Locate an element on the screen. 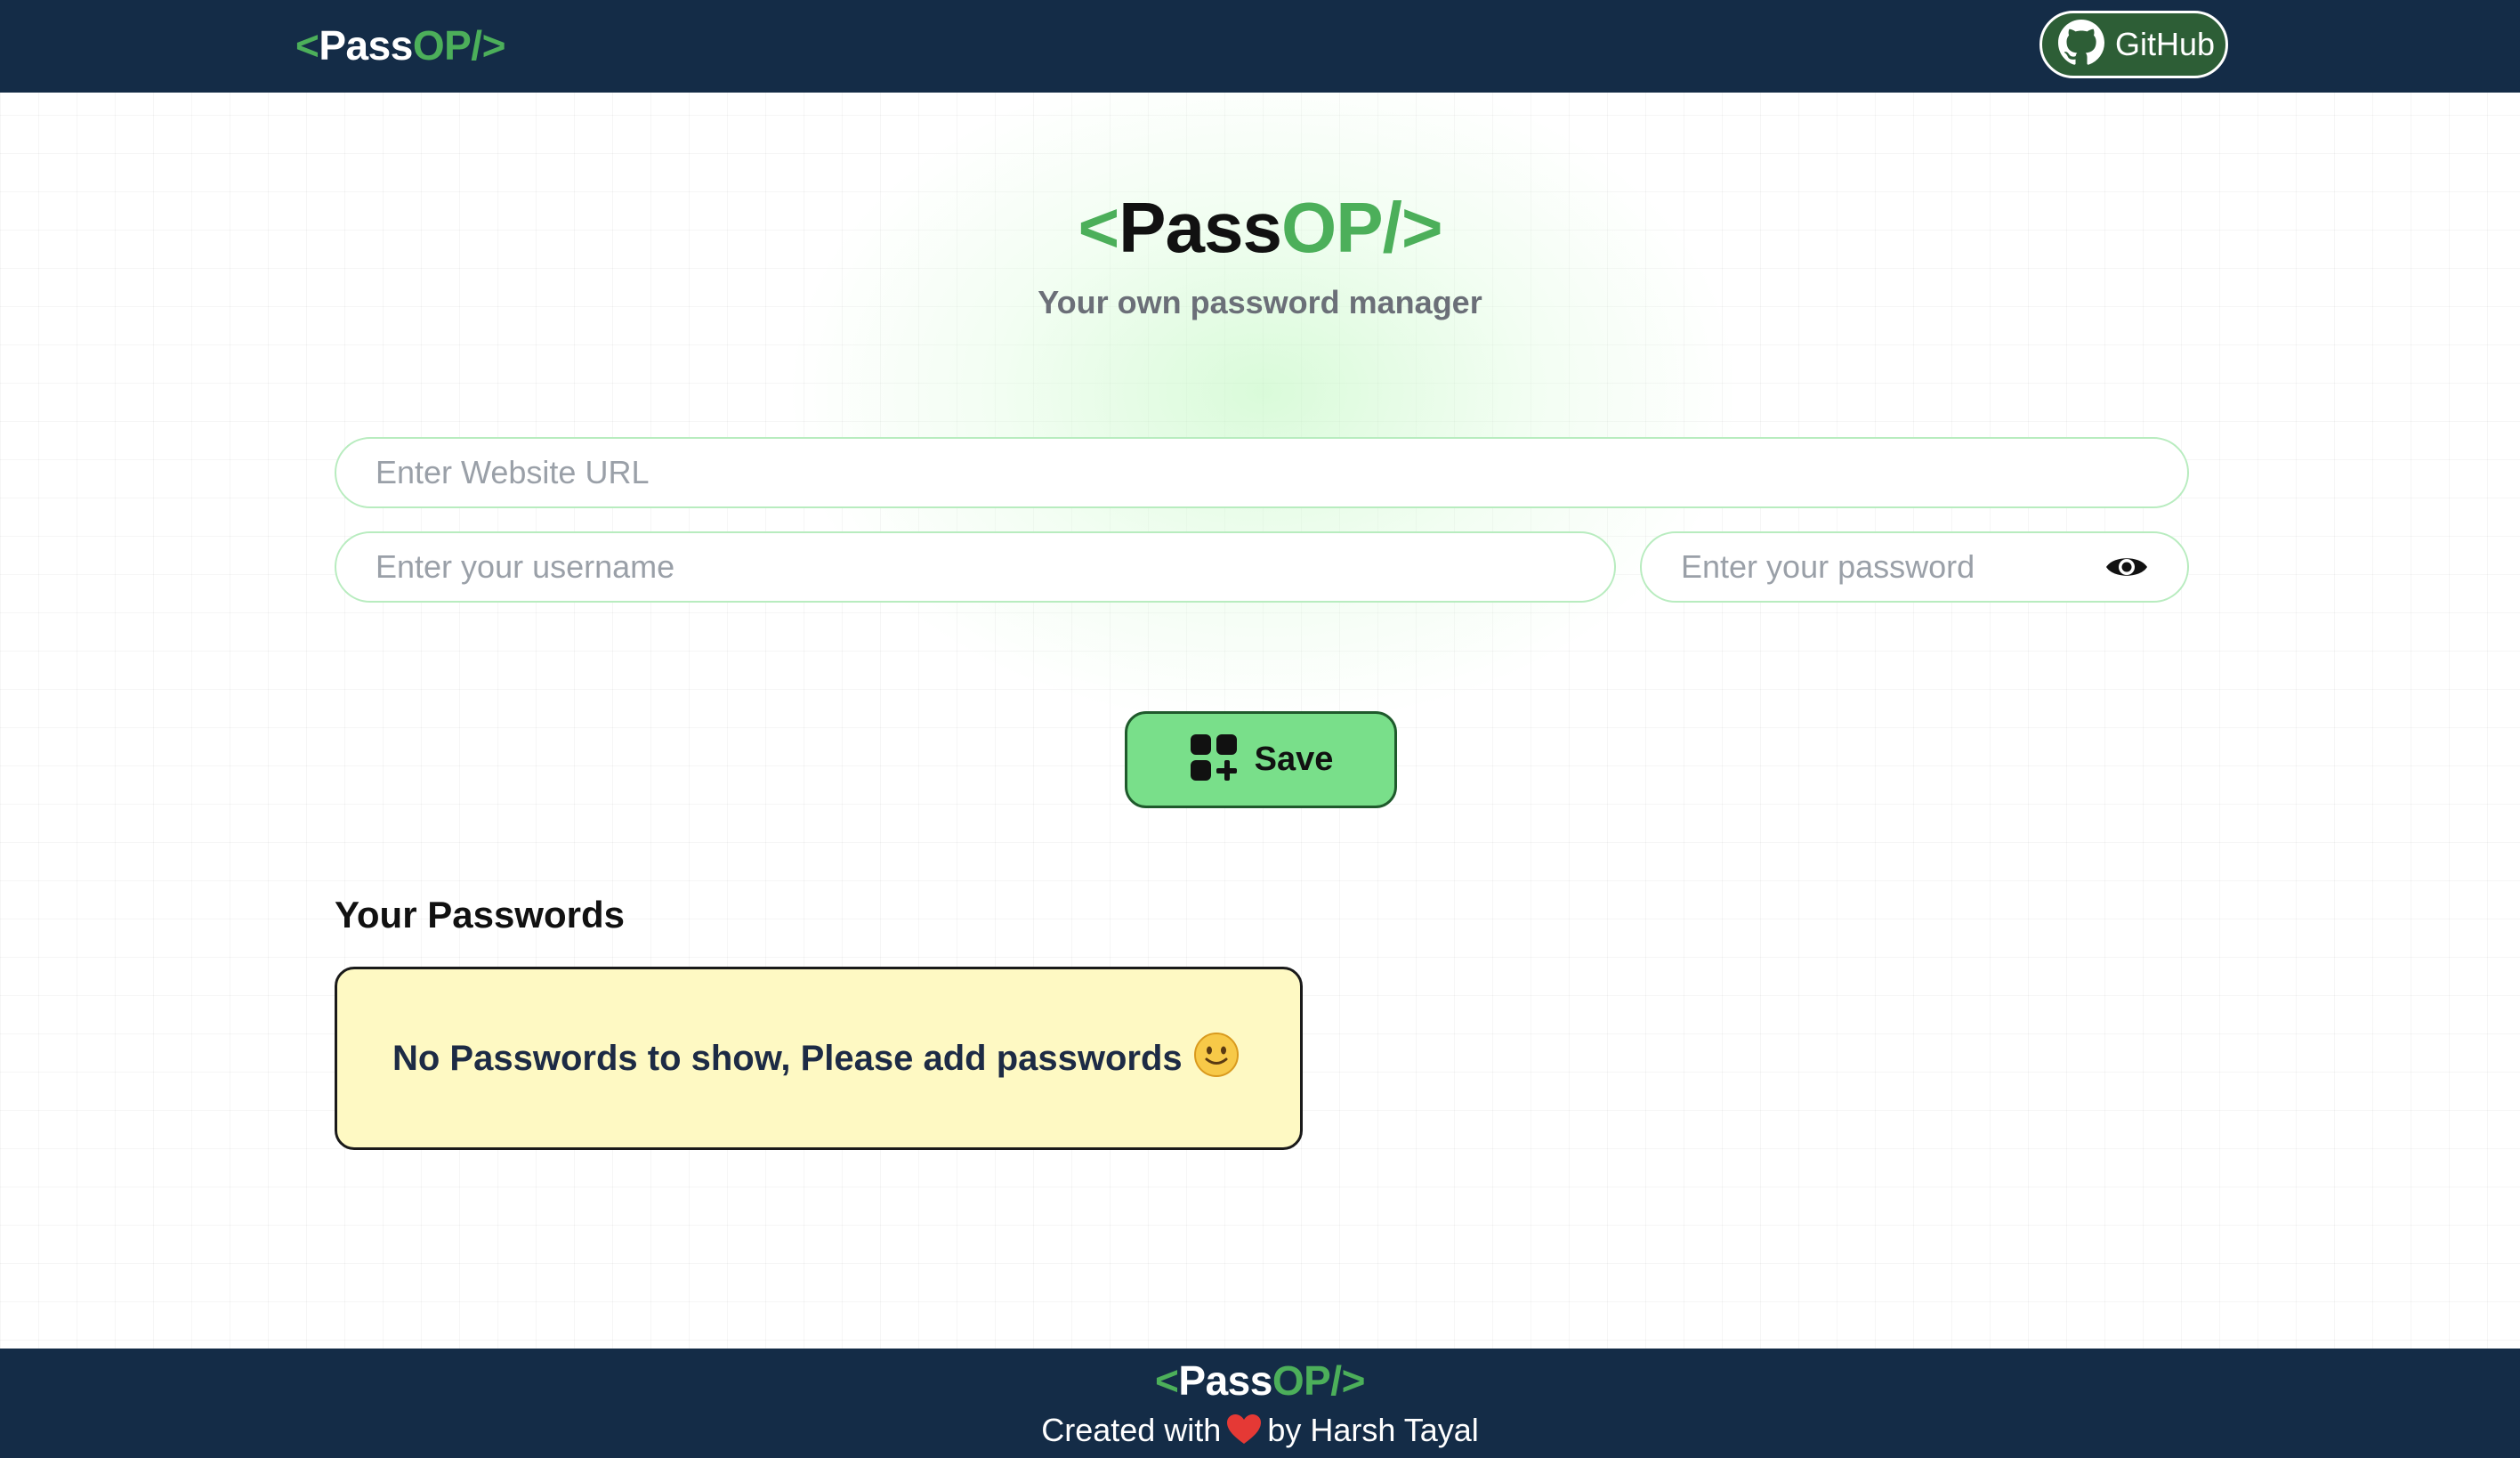 The width and height of the screenshot is (2520, 1458). title-op: OP/ is located at coordinates (1341, 227).